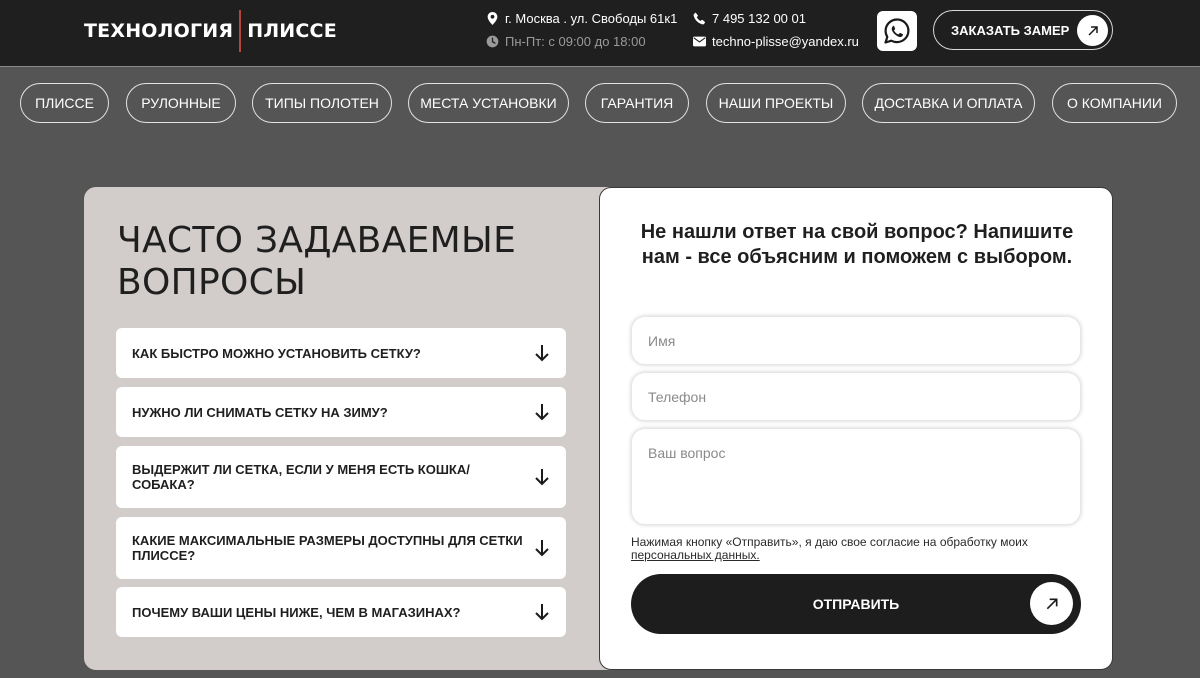 The width and height of the screenshot is (1200, 678). What do you see at coordinates (159, 31) in the screenshot?
I see `logo-text-left: ТЕХНОЛОГИЯ` at bounding box center [159, 31].